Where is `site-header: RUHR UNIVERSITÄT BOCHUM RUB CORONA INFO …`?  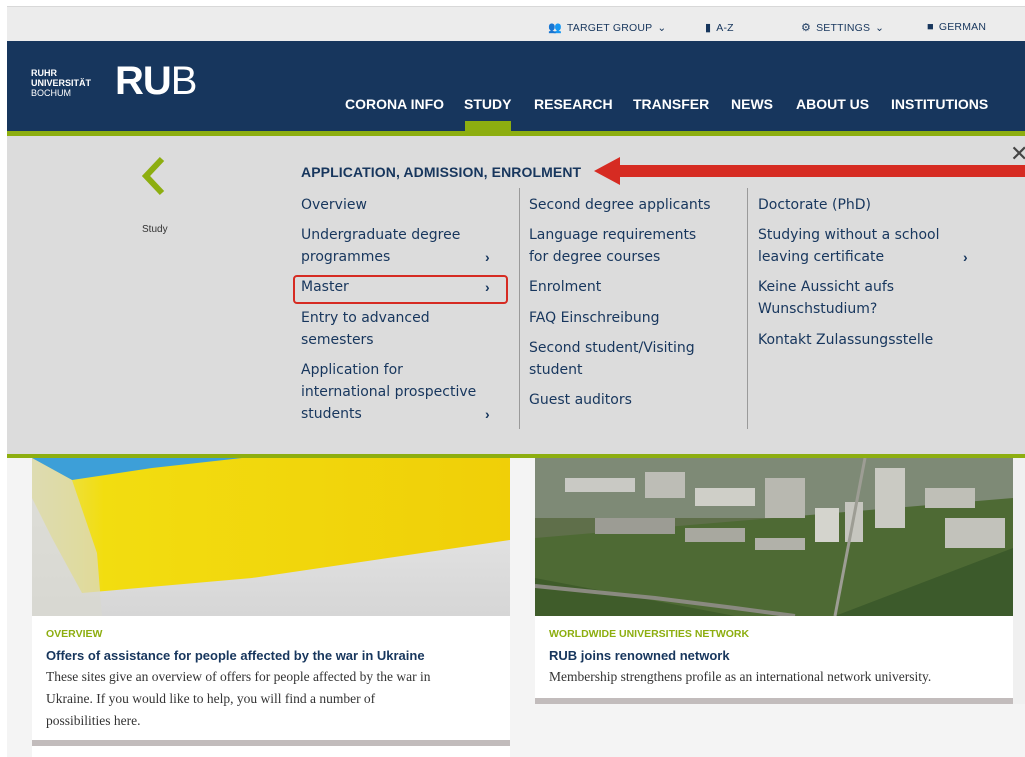
site-header: RUHR UNIVERSITÄT BOCHUM RUB CORONA INFO … is located at coordinates (516, 86).